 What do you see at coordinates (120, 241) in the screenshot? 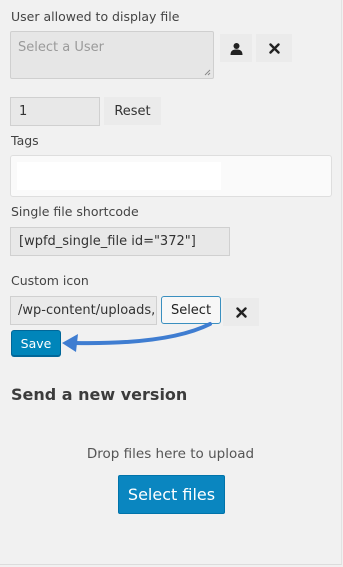
I see `shortcode-field: [wpfd_single_file id="372"]` at bounding box center [120, 241].